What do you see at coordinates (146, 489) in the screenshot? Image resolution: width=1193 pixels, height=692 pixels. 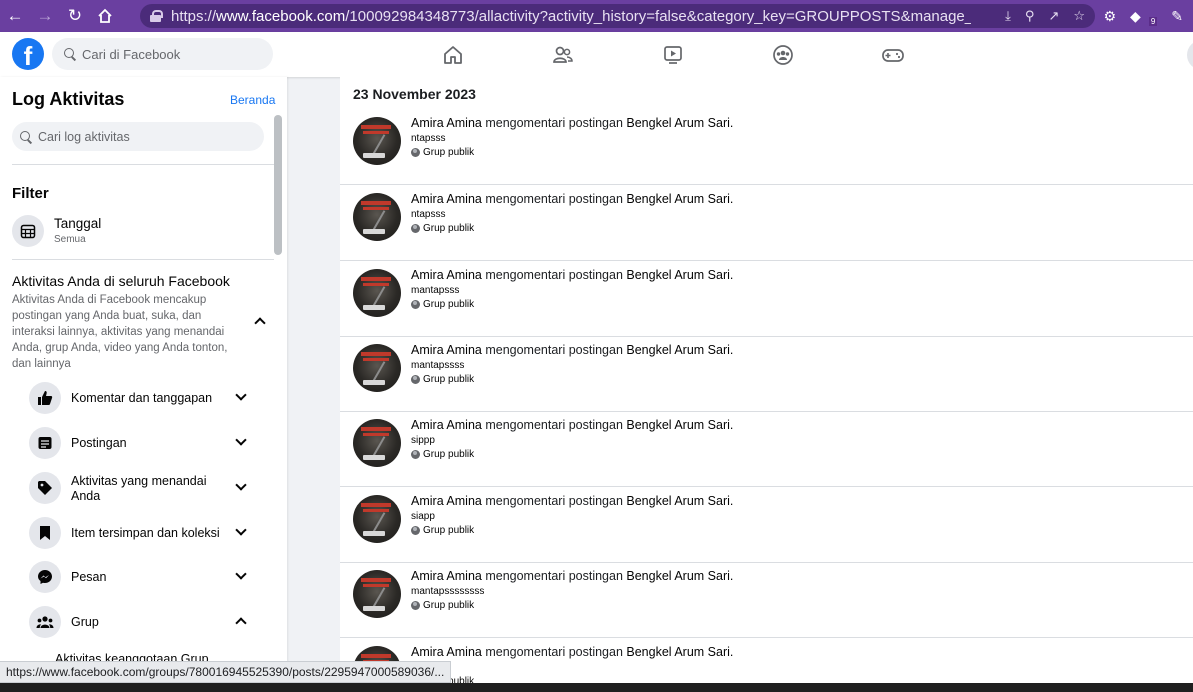 I see `sidebar-item-label: Aktivitas yang menandai Anda` at bounding box center [146, 489].